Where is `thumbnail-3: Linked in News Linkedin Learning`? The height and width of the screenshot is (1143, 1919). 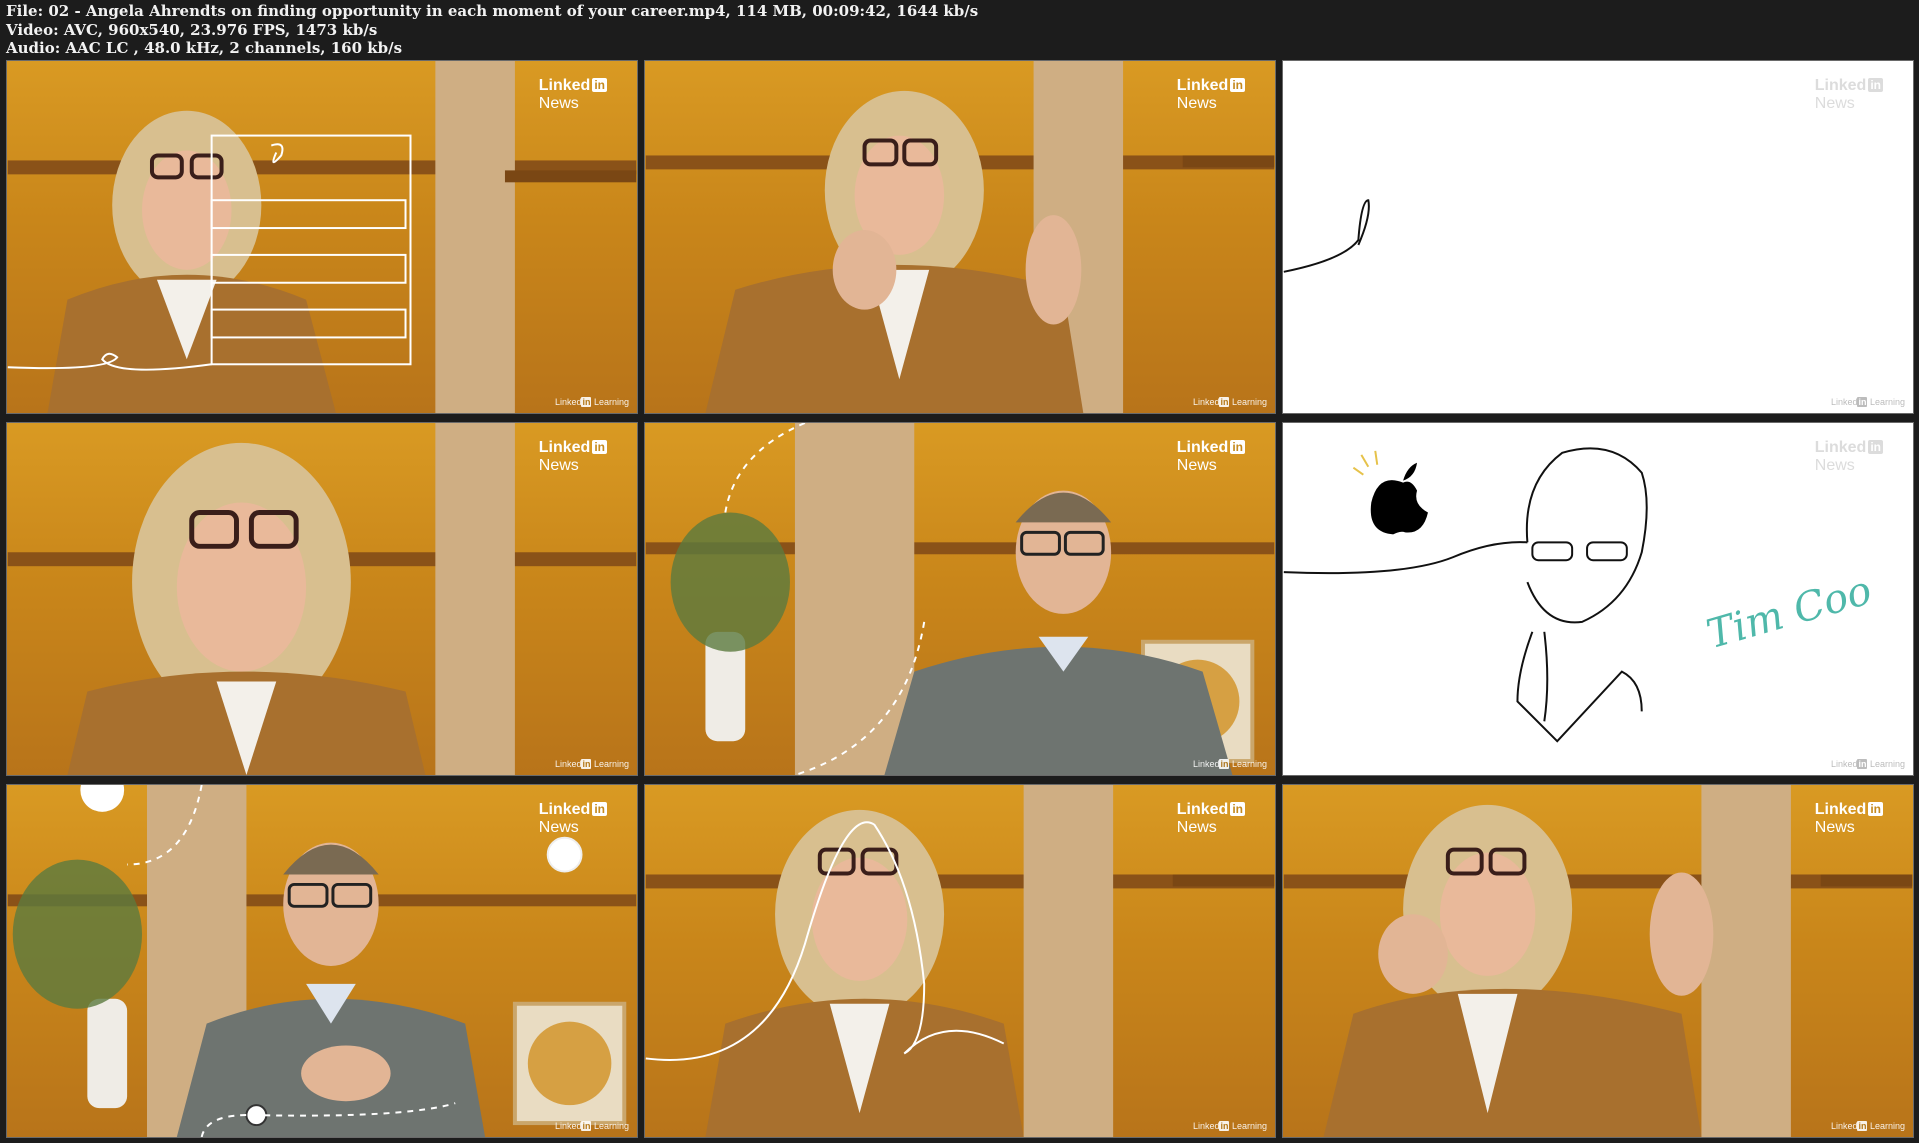 thumbnail-3: Linked in News Linkedin Learning is located at coordinates (1598, 237).